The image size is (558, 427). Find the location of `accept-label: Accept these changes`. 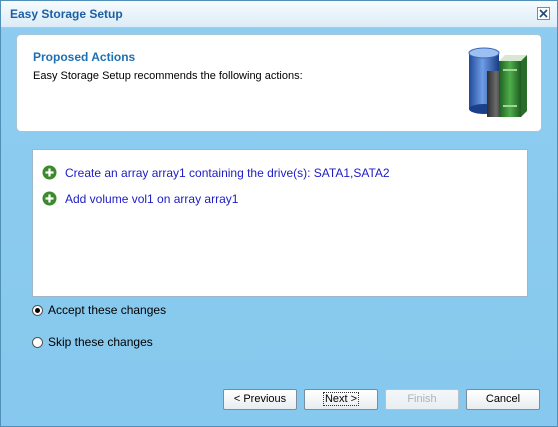

accept-label: Accept these changes is located at coordinates (107, 310).